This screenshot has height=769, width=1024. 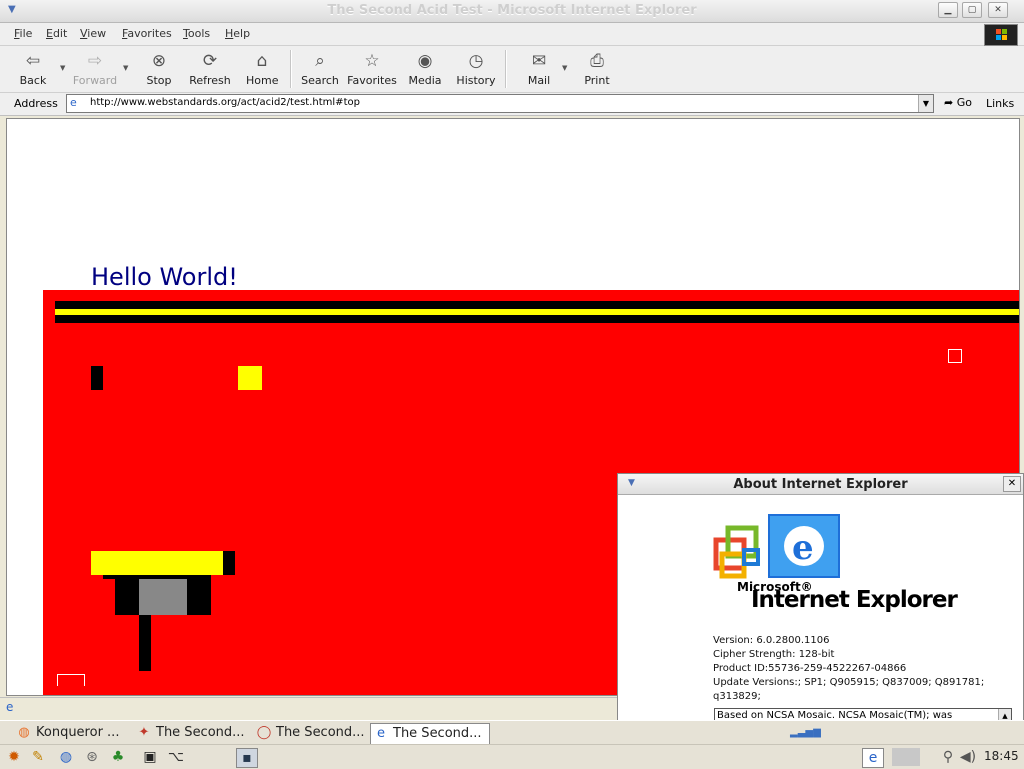 I want to click on power-plug-icon: ⚲, so click(x=948, y=757).